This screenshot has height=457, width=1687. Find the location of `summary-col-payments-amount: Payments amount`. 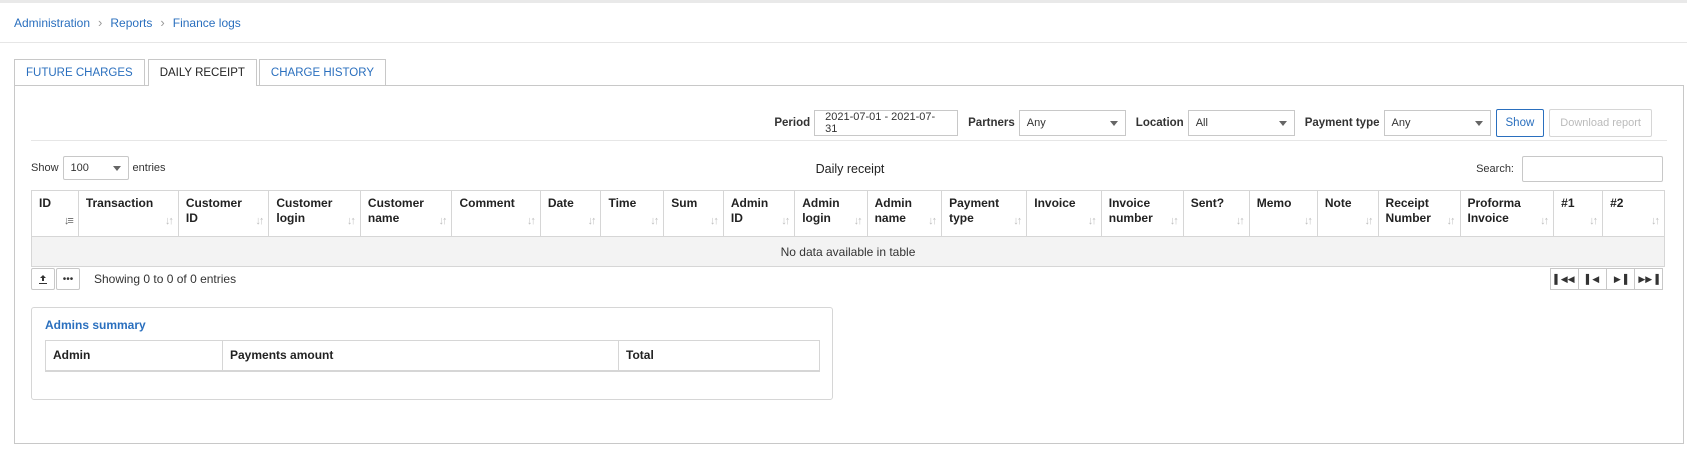

summary-col-payments-amount: Payments amount is located at coordinates (420, 356).